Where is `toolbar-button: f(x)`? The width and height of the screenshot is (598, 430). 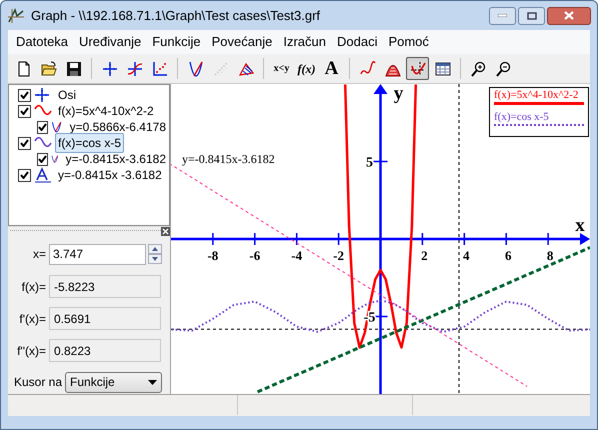
toolbar-button: f(x) is located at coordinates (306, 68).